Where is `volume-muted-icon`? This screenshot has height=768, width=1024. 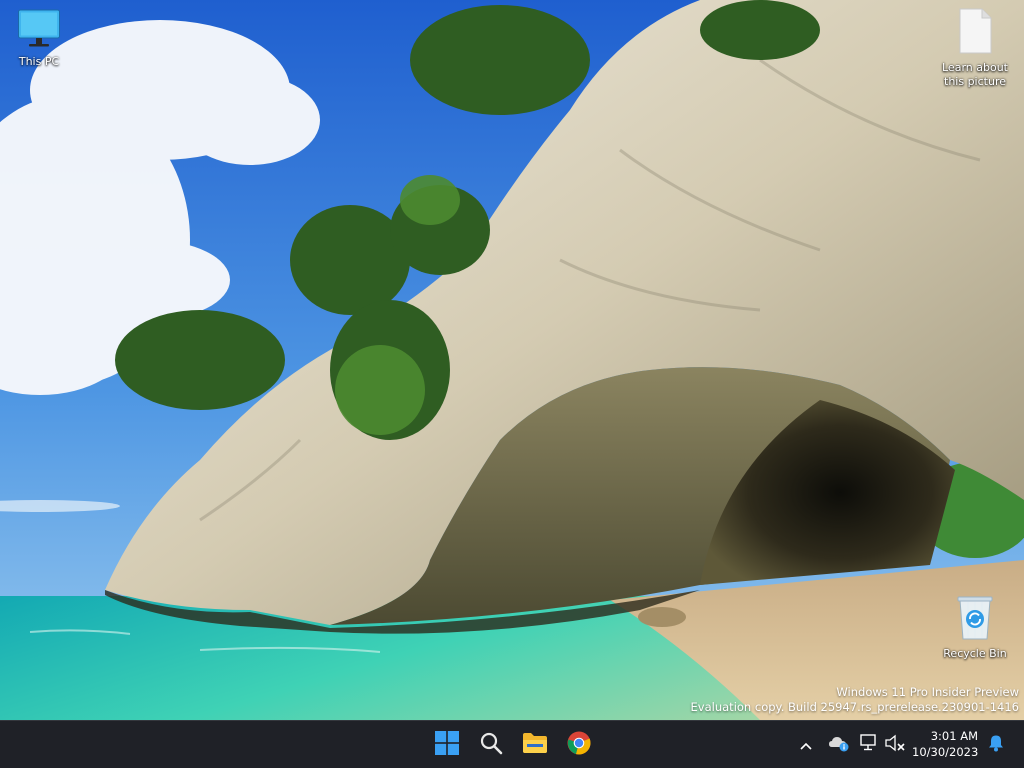 volume-muted-icon is located at coordinates (895, 745).